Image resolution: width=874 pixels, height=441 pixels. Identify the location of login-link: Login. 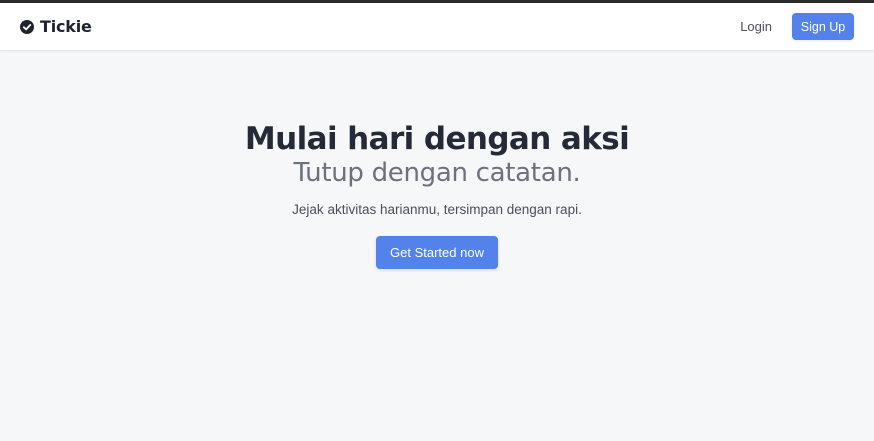
(756, 26).